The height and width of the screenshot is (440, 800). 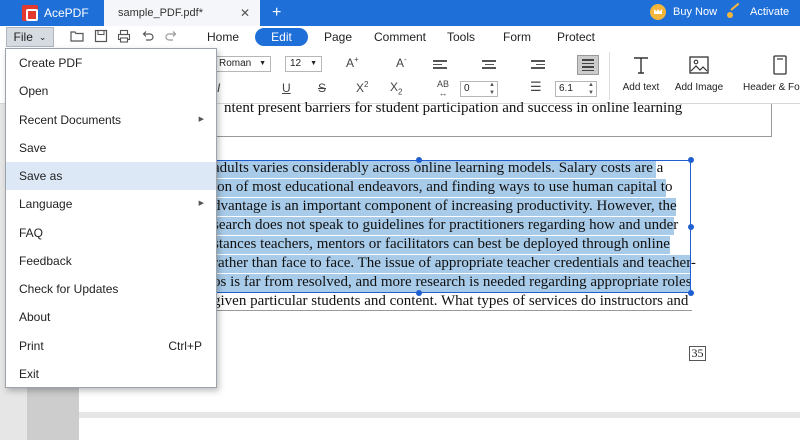 I want to click on italic-icon: I, so click(x=218, y=88).